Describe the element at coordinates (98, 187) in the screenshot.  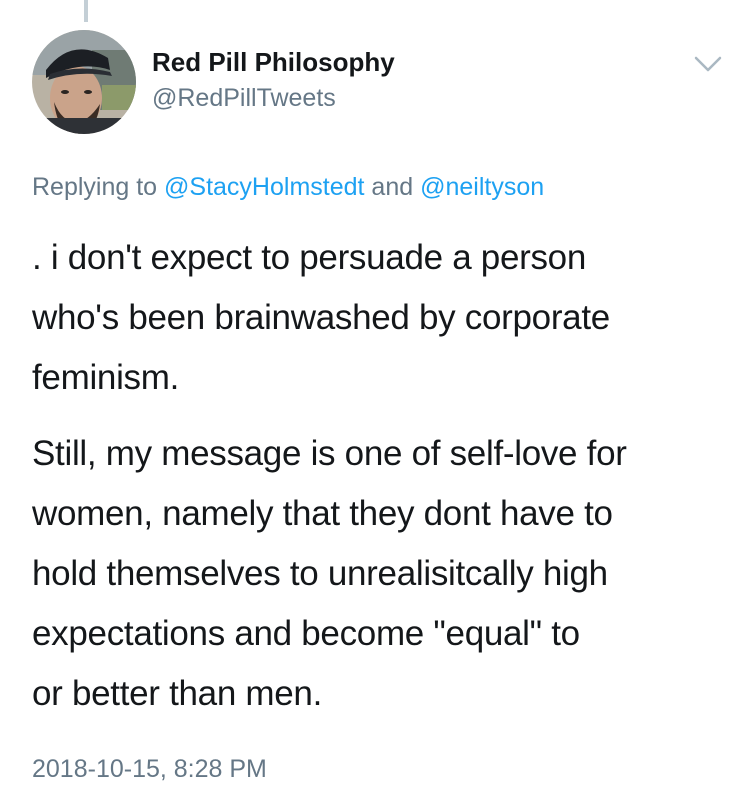
I see `replying-prefix: Replying to` at that location.